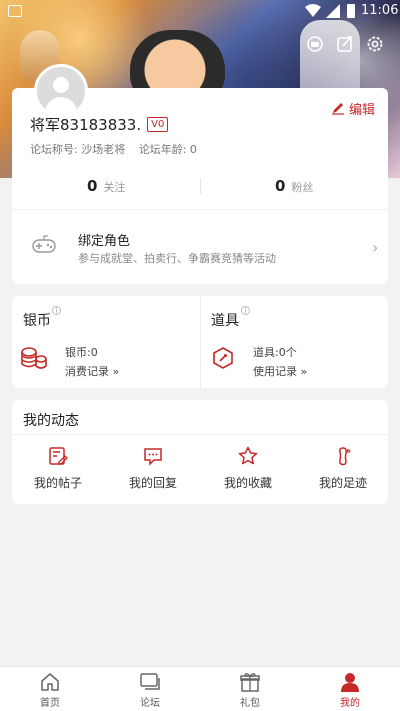 The image size is (400, 711). I want to click on username: 将军83183833., so click(86, 125).